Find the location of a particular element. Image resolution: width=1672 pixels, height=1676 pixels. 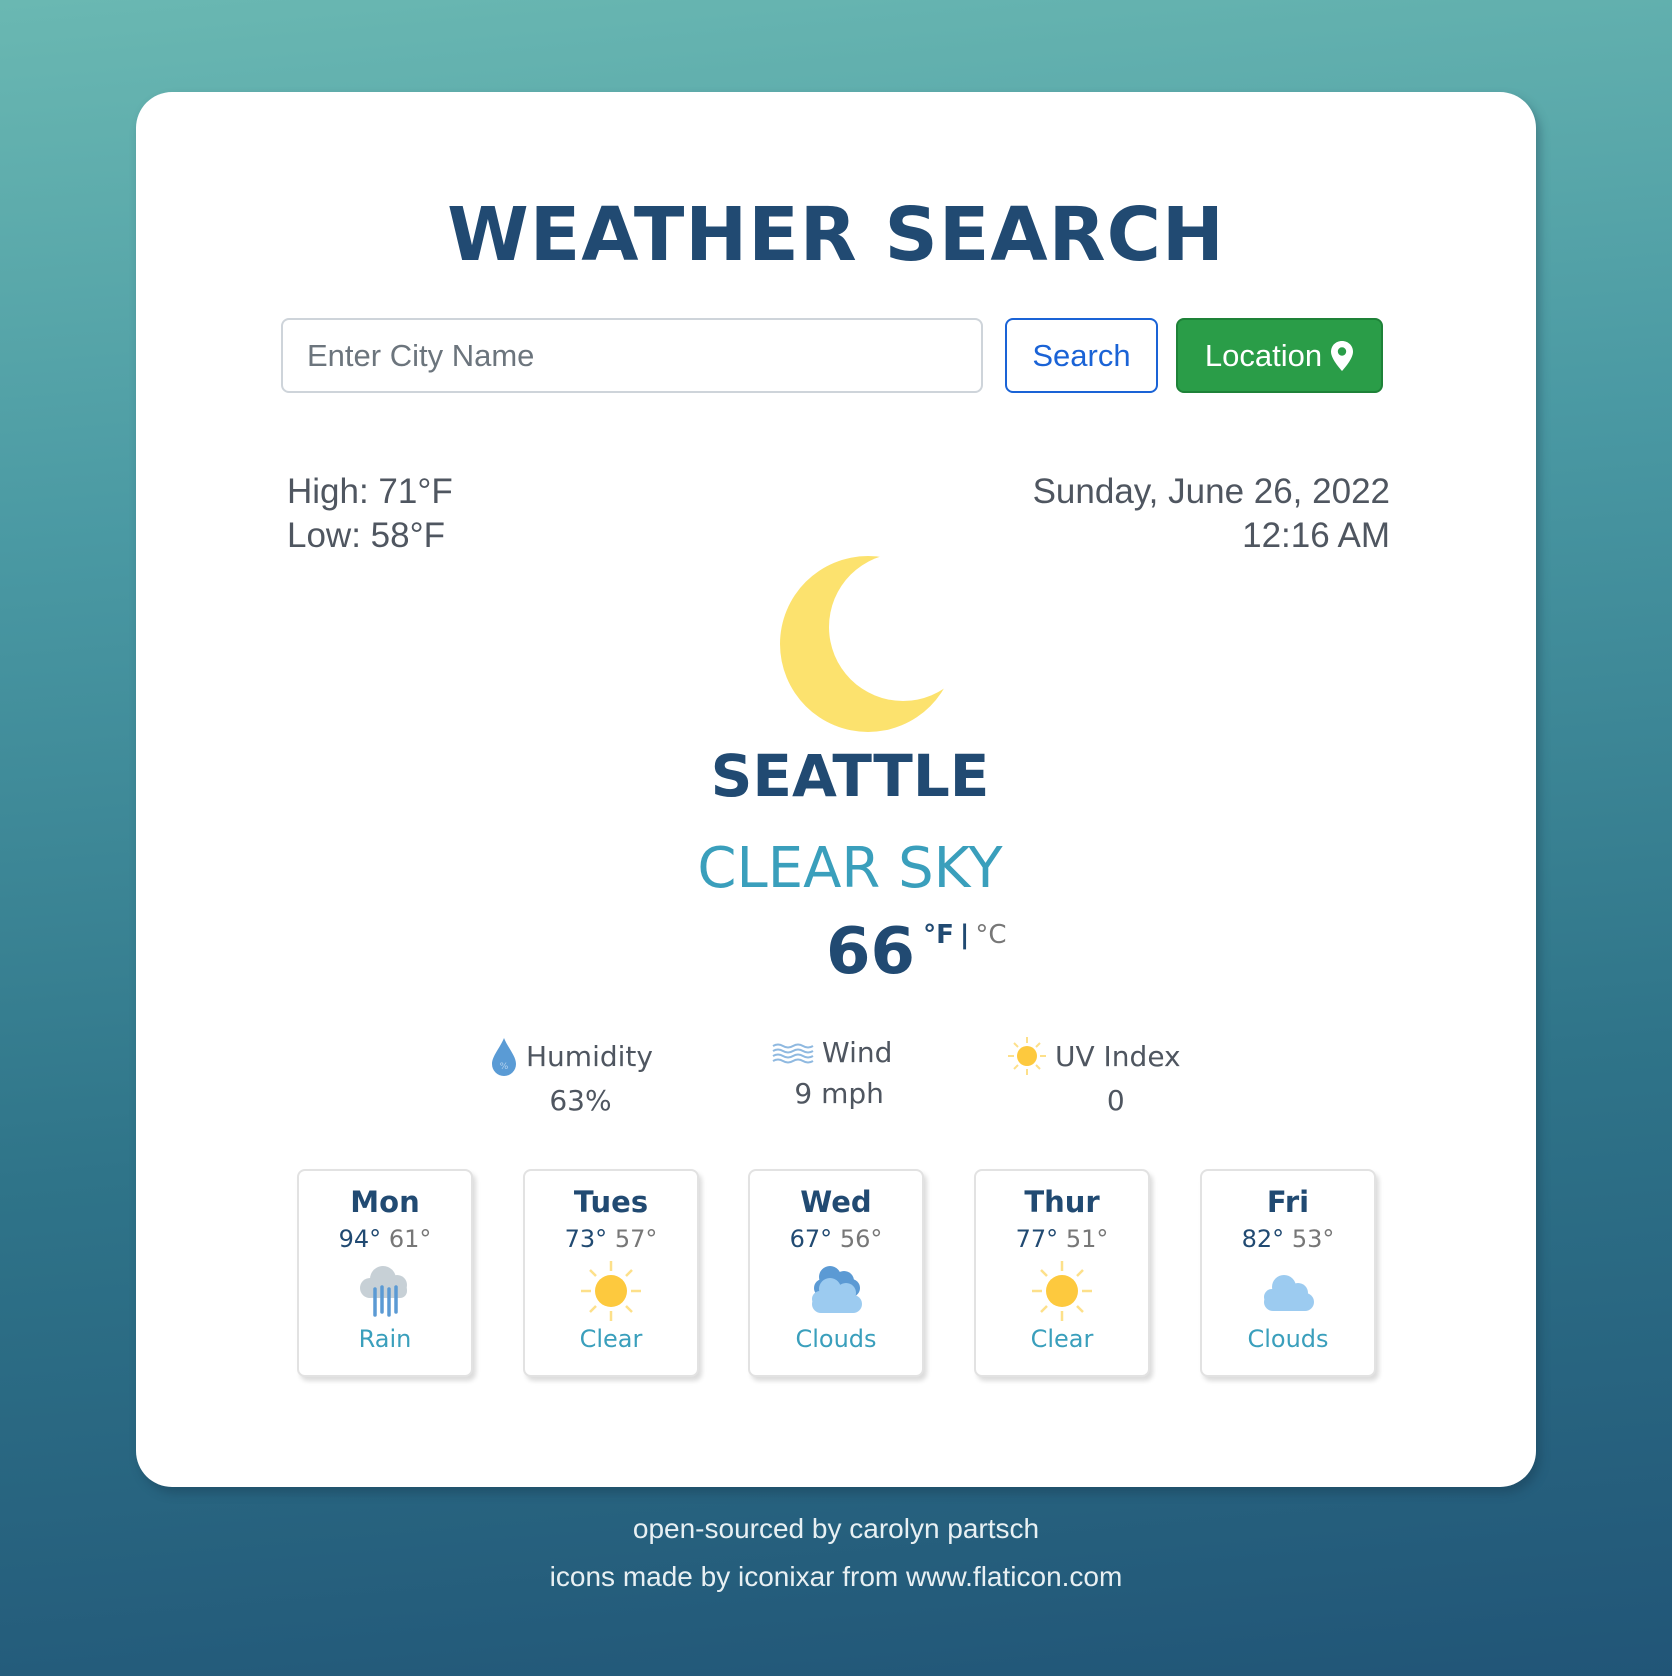

current-date: Sunday, June 26, 2022 is located at coordinates (1211, 491).